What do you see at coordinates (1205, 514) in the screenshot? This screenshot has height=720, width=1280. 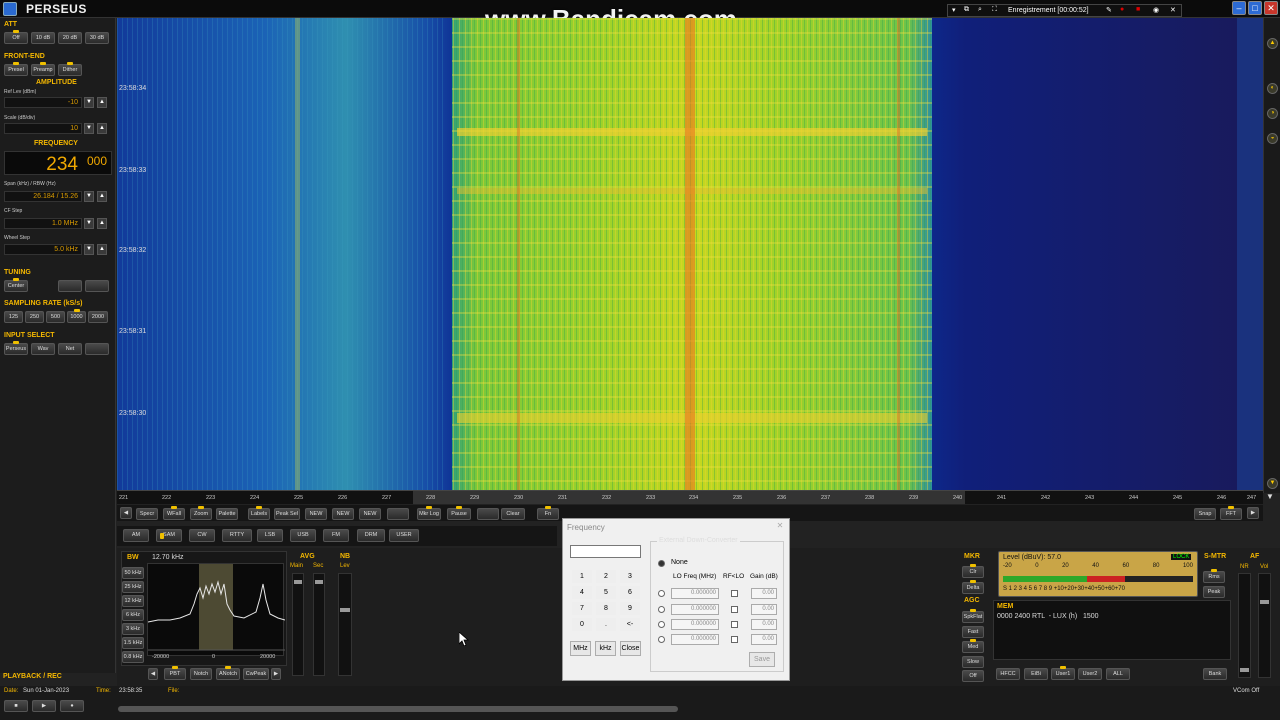 I see `tool-snap-button: Snap` at bounding box center [1205, 514].